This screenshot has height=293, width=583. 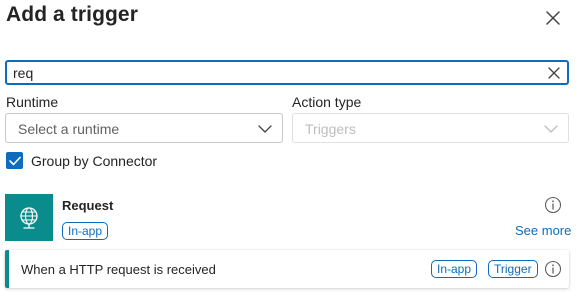 I want to click on runtime-label: Runtime, so click(x=32, y=102).